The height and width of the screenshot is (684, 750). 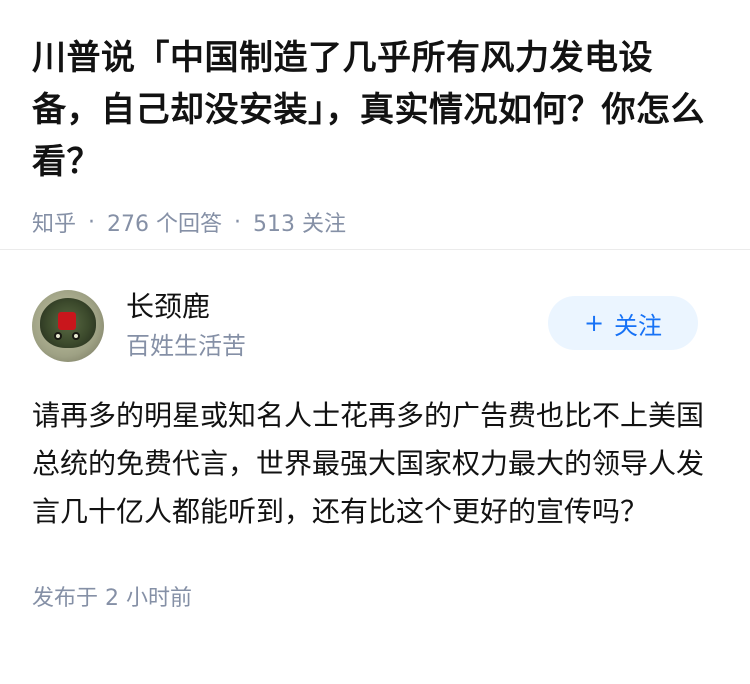 I want to click on source-label: 知乎, so click(x=54, y=224).